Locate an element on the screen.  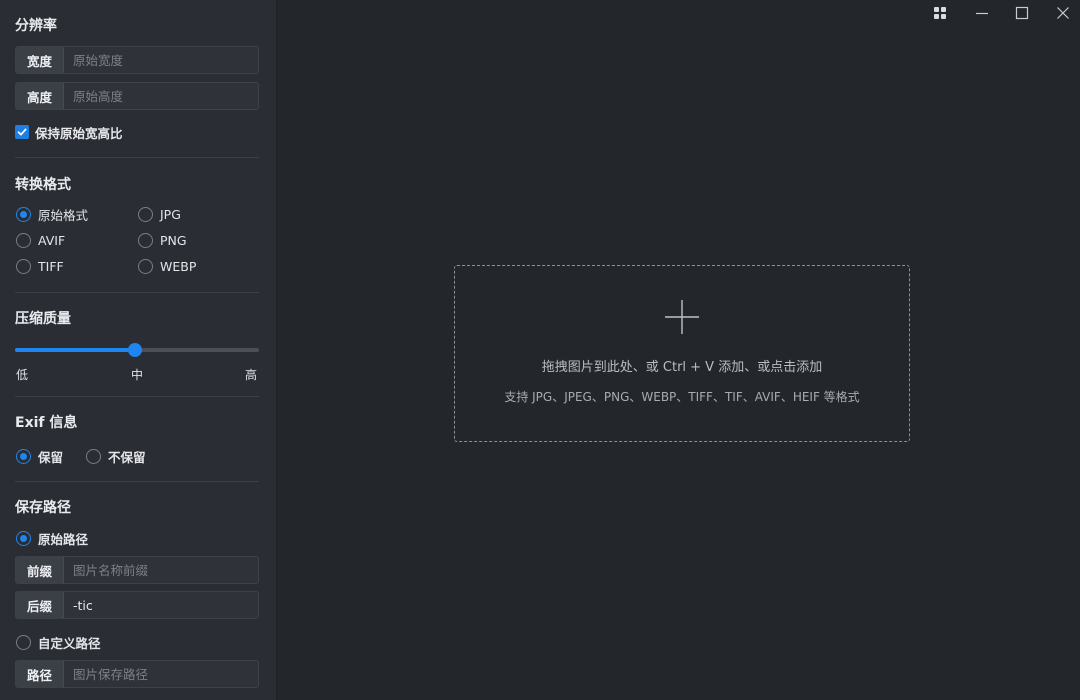
drop-zone-hint: 拖拽图片到此处、或 Ctrl + V 添加、或点击添加 is located at coordinates (682, 367).